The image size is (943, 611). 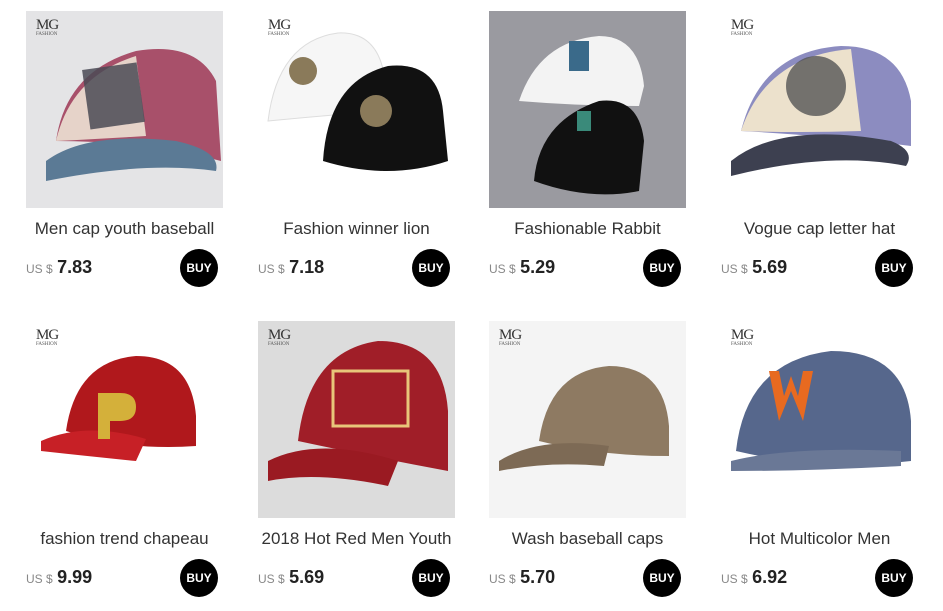 I want to click on product-card: Fashionable Rabbit US $ 5.29 BUY, so click(x=587, y=149).